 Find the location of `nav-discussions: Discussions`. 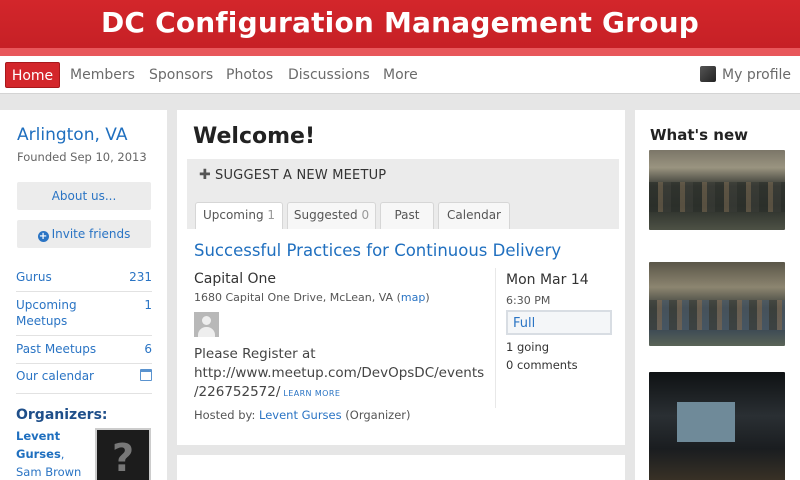

nav-discussions: Discussions is located at coordinates (329, 75).